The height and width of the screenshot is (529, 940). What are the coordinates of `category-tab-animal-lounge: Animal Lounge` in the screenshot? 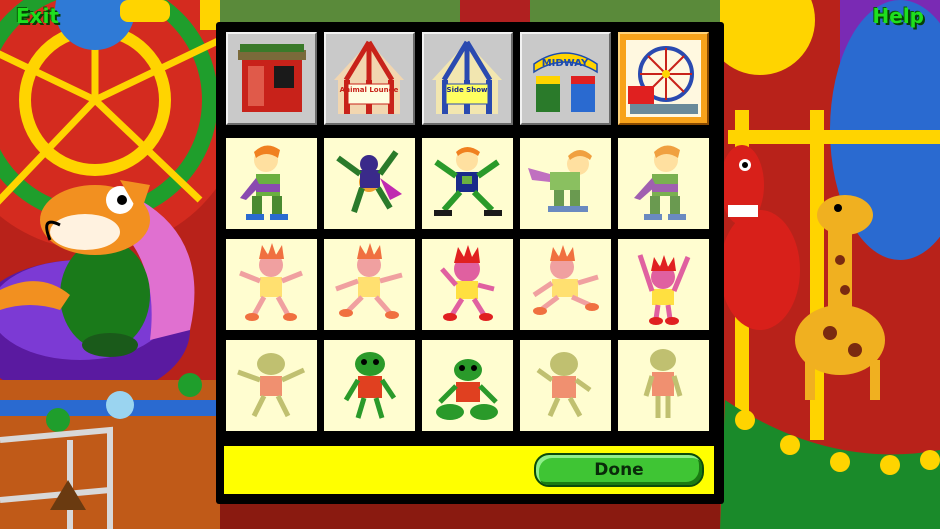 It's located at (369, 78).